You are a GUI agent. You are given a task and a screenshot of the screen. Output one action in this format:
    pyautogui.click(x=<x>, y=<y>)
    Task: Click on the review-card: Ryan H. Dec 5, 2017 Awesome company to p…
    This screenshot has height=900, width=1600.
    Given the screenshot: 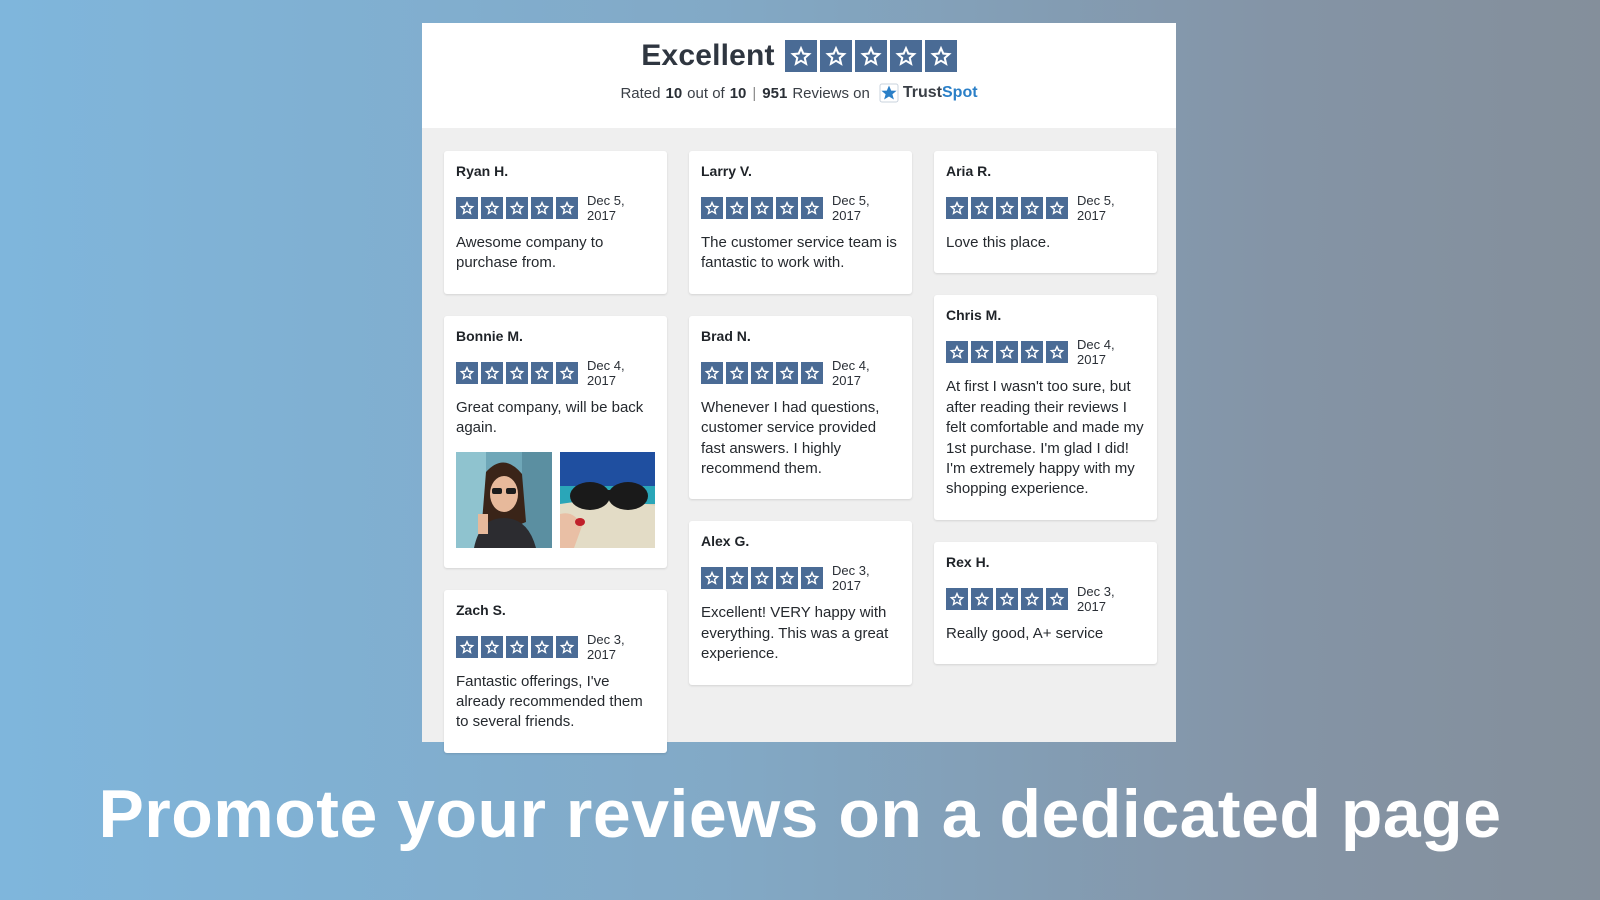 What is the action you would take?
    pyautogui.click(x=555, y=222)
    